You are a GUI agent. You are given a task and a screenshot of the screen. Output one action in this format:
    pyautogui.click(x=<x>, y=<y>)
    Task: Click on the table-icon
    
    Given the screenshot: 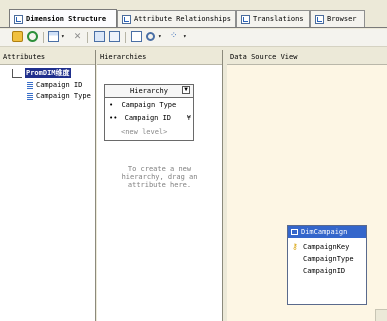 What is the action you would take?
    pyautogui.click(x=294, y=232)
    